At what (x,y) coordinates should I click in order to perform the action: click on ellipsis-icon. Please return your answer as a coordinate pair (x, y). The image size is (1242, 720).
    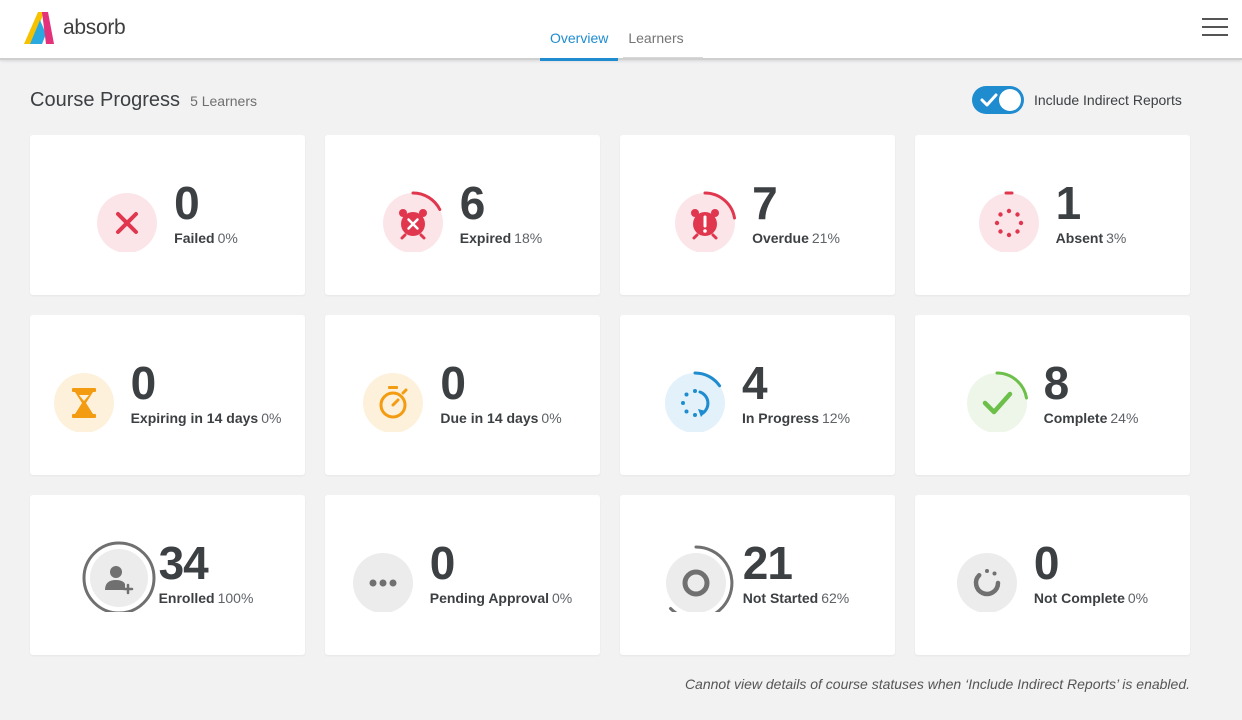
    Looking at the image, I should click on (389, 575).